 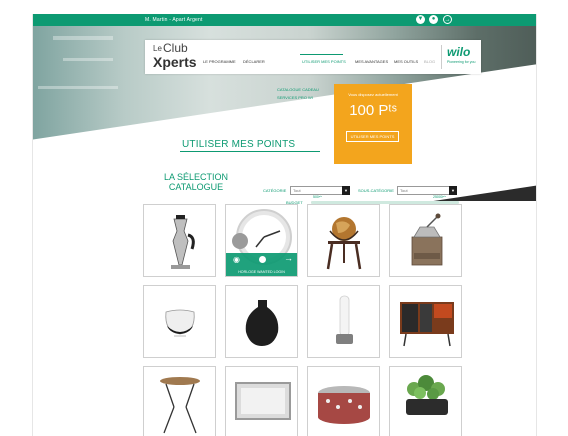 What do you see at coordinates (376, 190) in the screenshot?
I see `subcategory-label: SOUS-CATÉGORIE` at bounding box center [376, 190].